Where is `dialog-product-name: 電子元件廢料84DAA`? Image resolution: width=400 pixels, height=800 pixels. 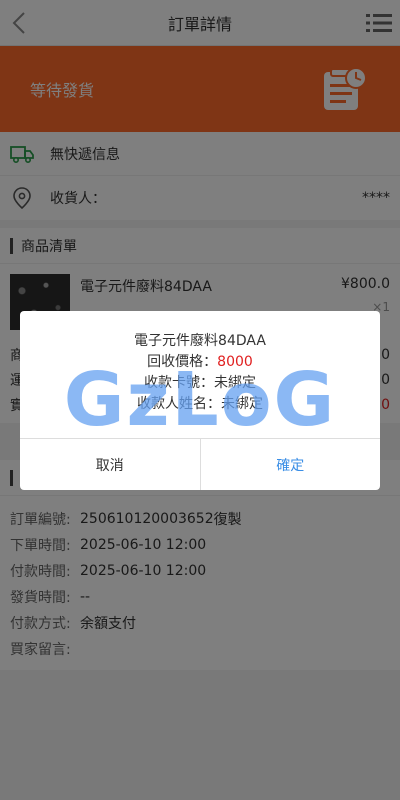 dialog-product-name: 電子元件廢料84DAA is located at coordinates (200, 341).